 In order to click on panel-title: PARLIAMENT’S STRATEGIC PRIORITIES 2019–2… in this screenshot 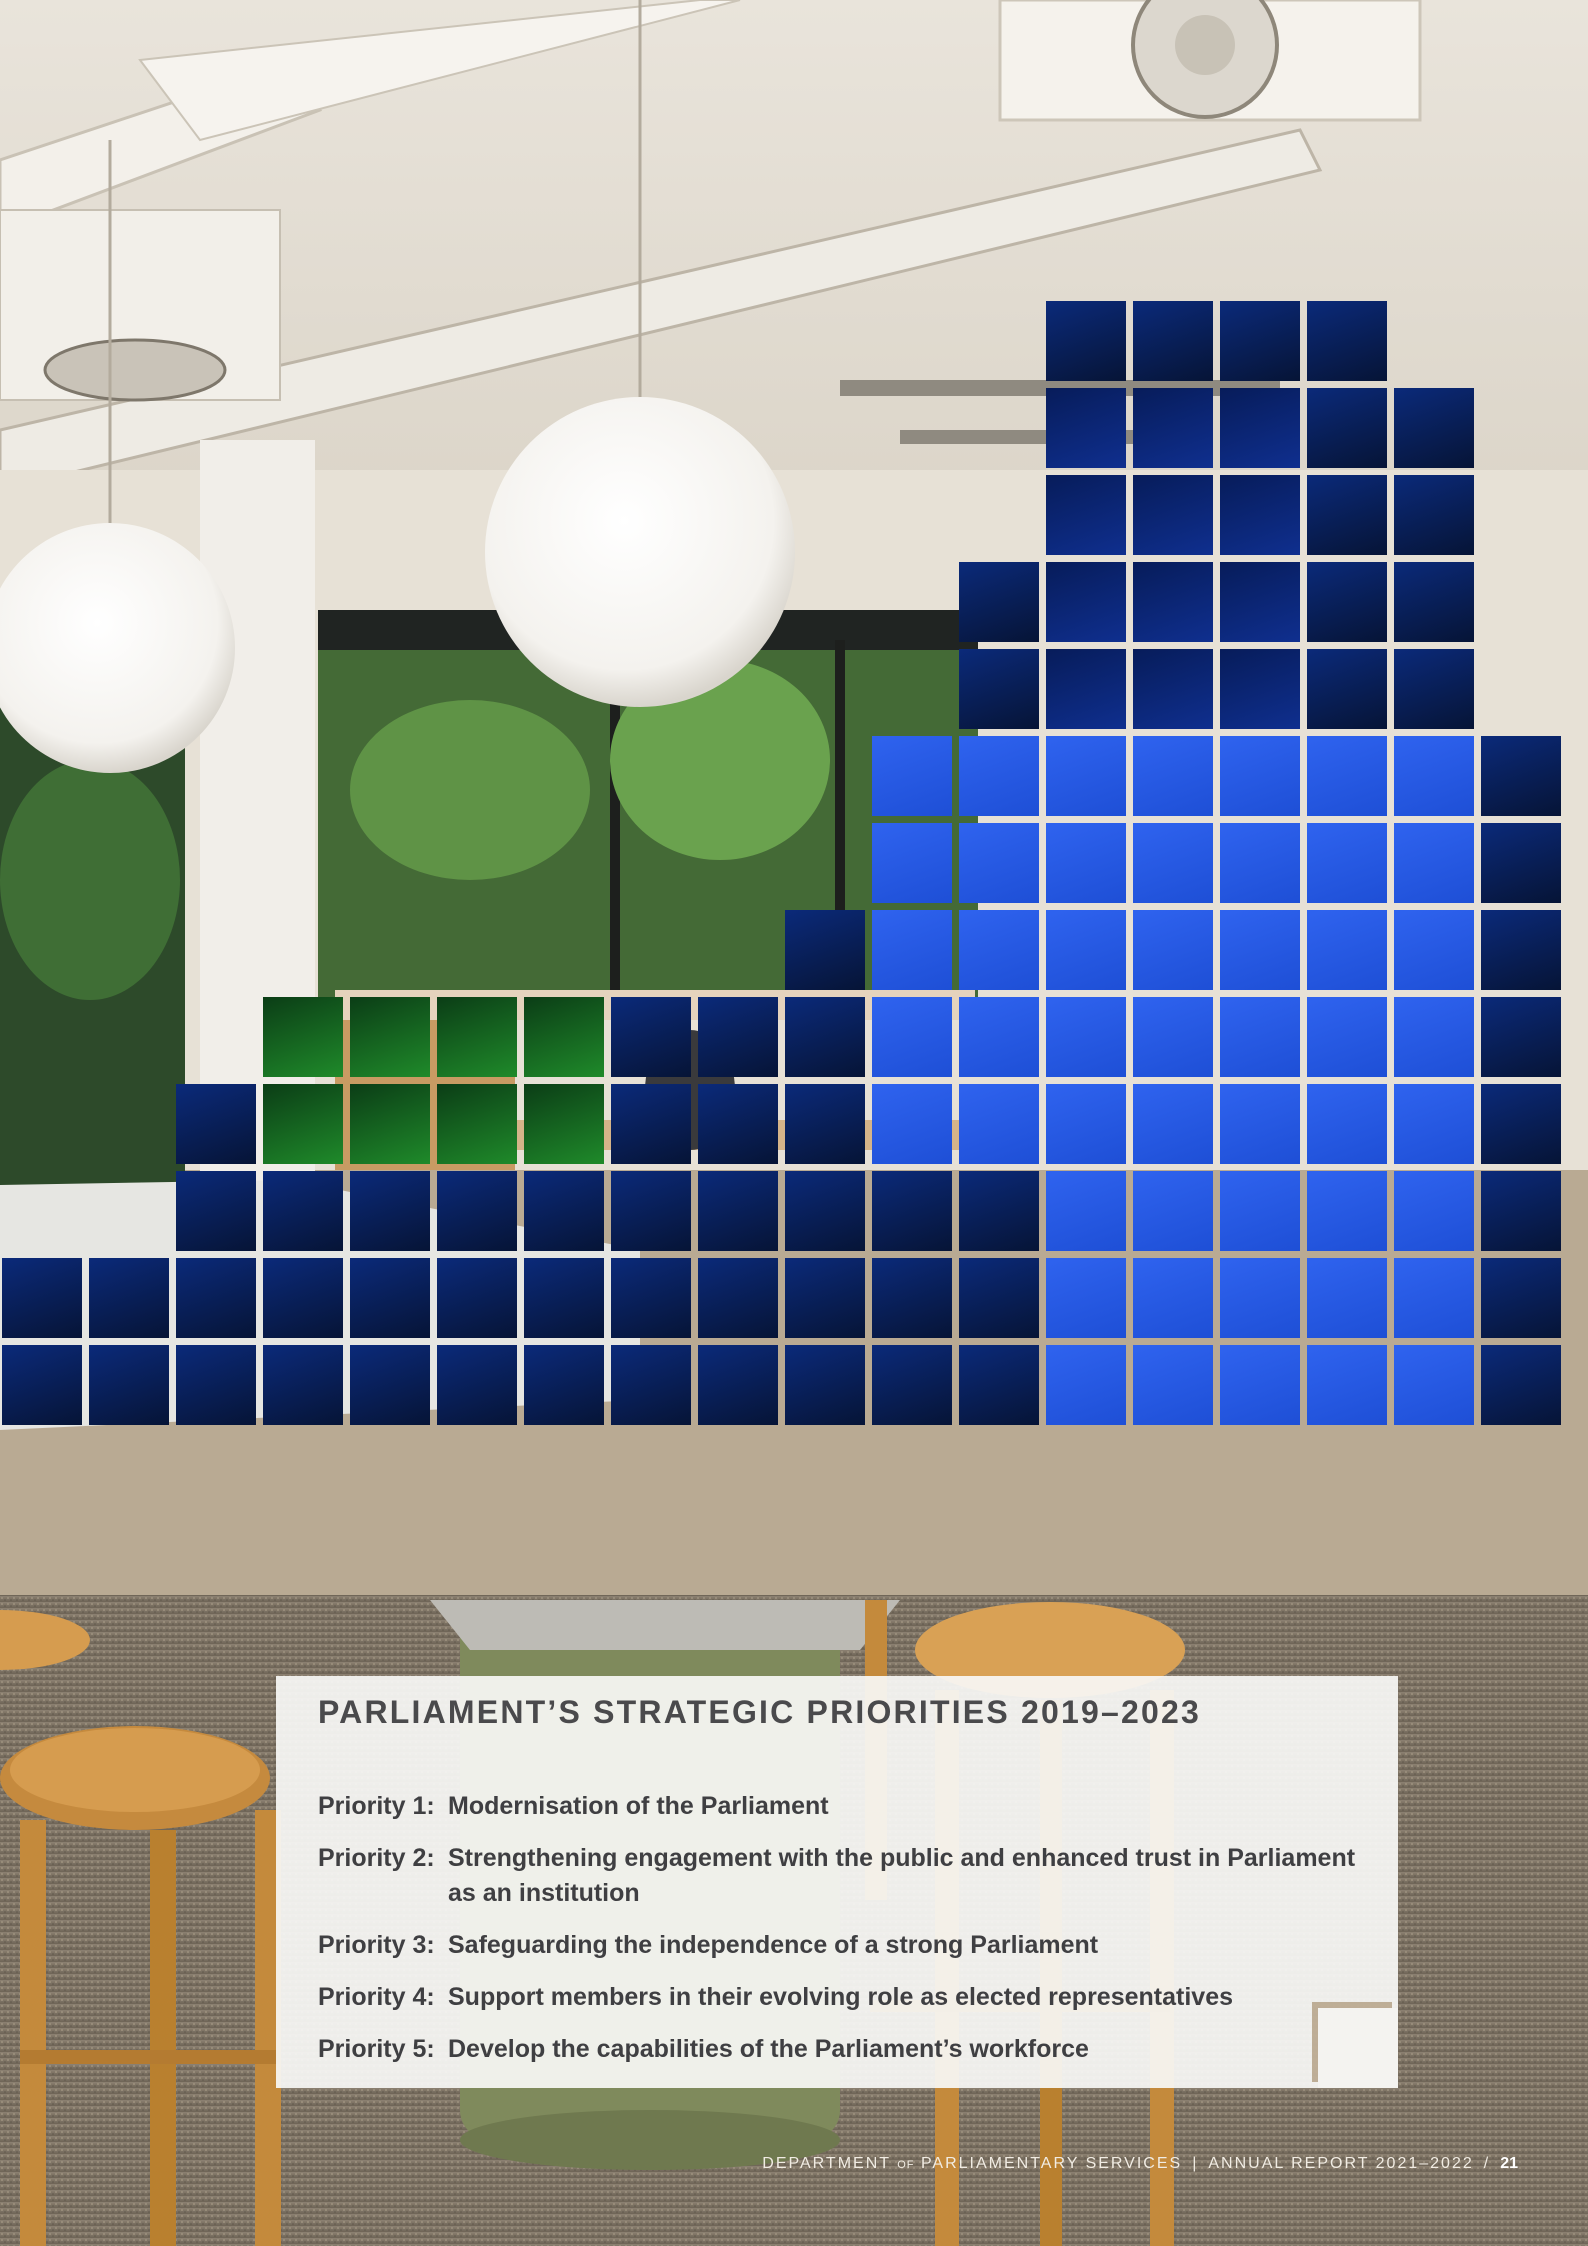, I will do `click(759, 1712)`.